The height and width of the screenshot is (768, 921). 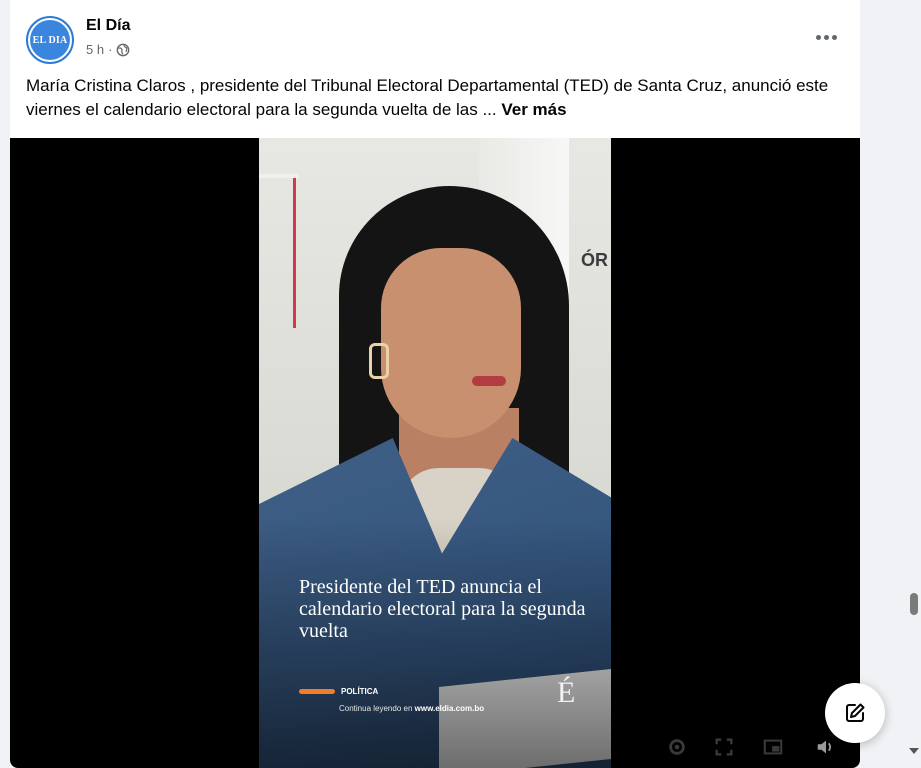 What do you see at coordinates (826, 37) in the screenshot?
I see `more-options-icon` at bounding box center [826, 37].